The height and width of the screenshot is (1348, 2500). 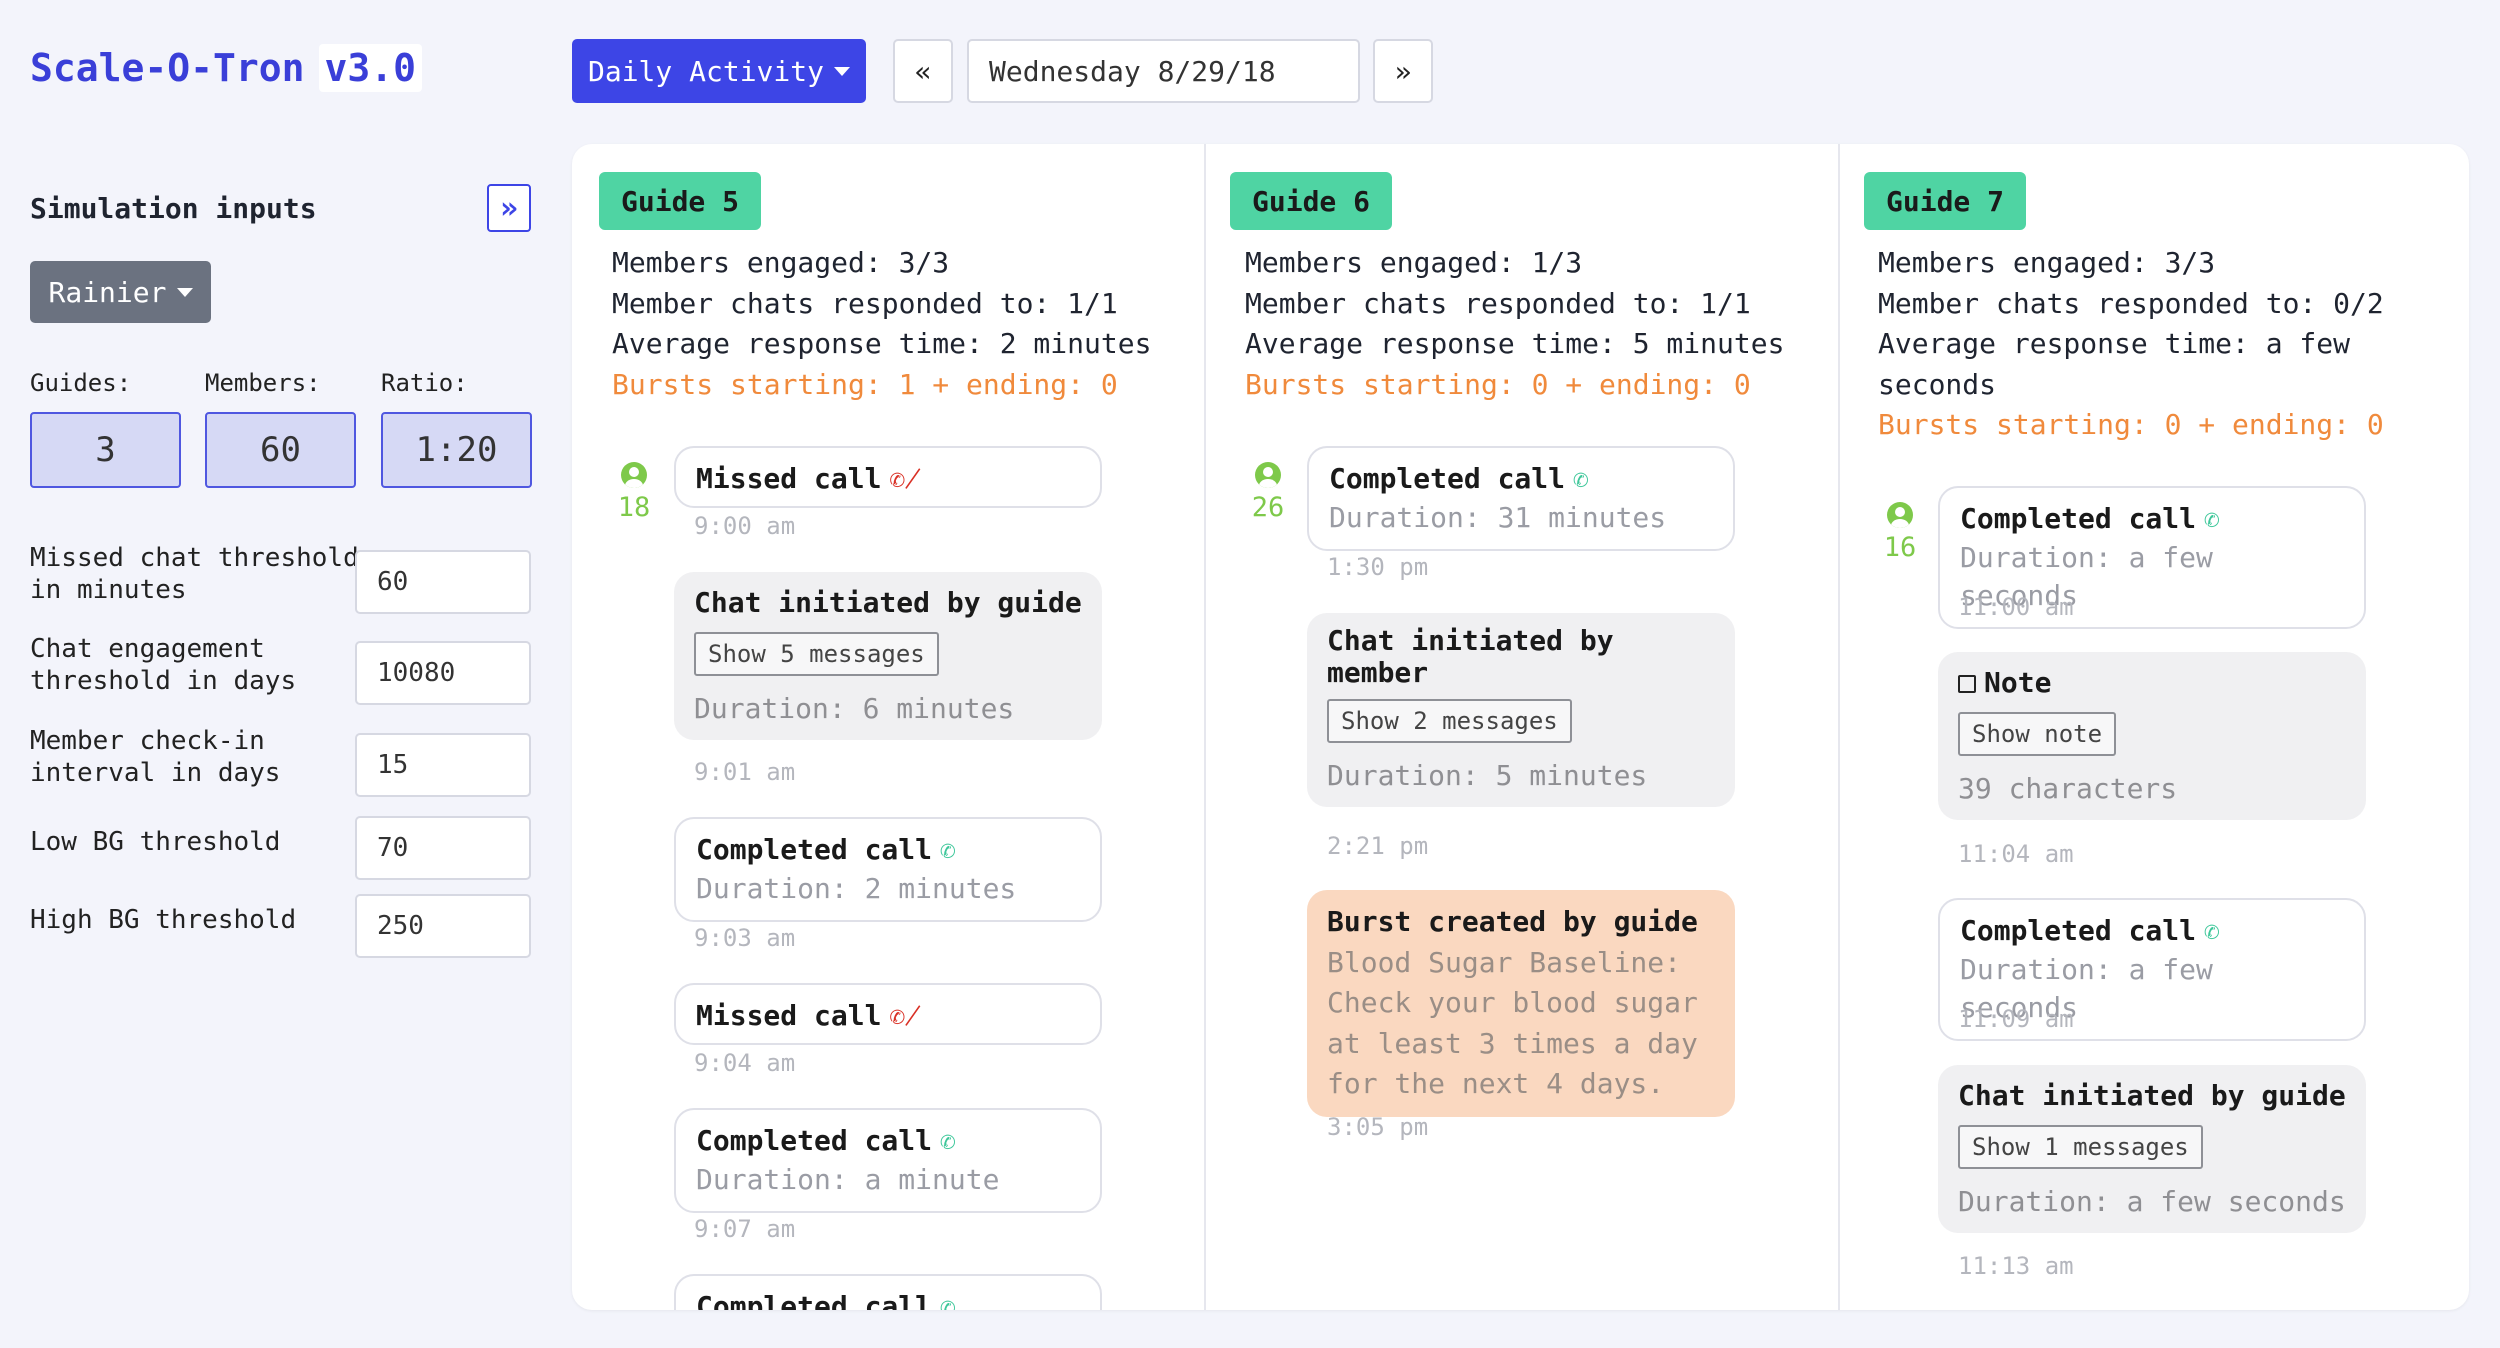 What do you see at coordinates (882, 343) in the screenshot?
I see `avg-response-time: Average response time: 2 minutes` at bounding box center [882, 343].